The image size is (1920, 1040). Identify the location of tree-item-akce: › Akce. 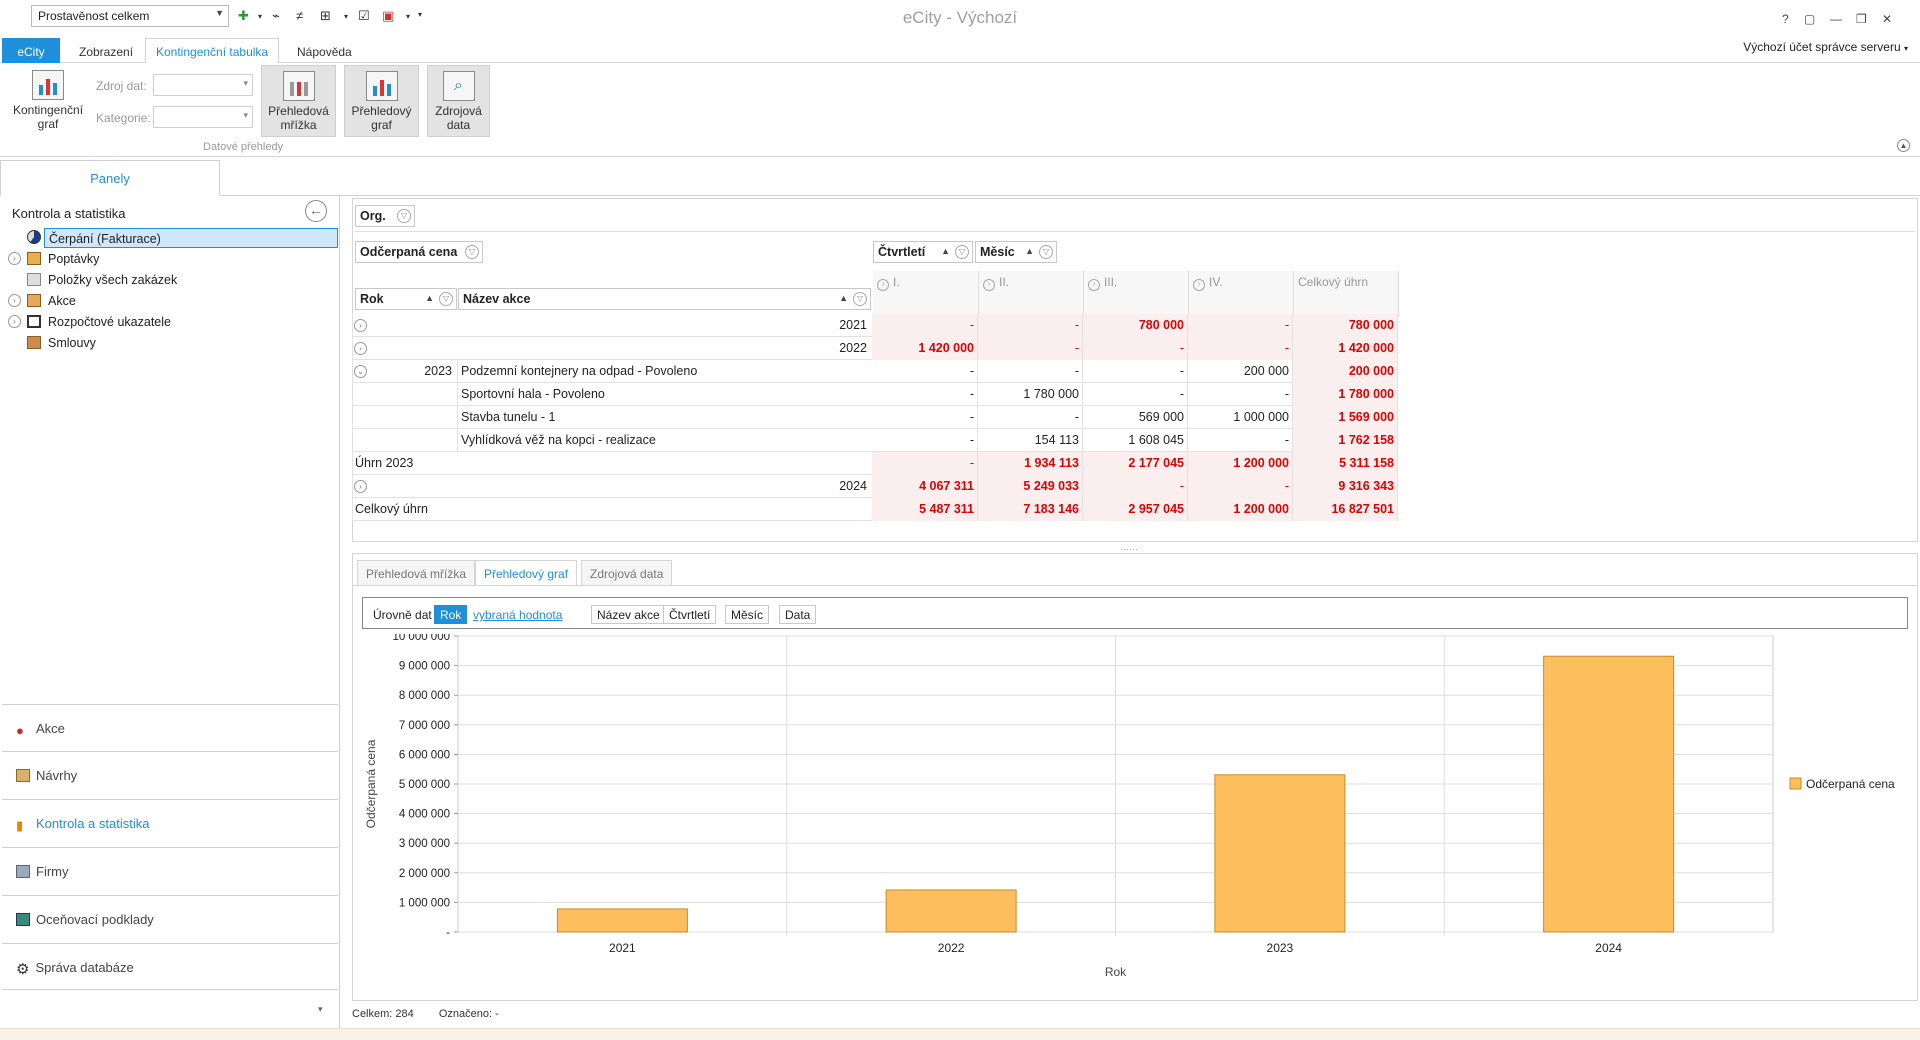
(173, 301).